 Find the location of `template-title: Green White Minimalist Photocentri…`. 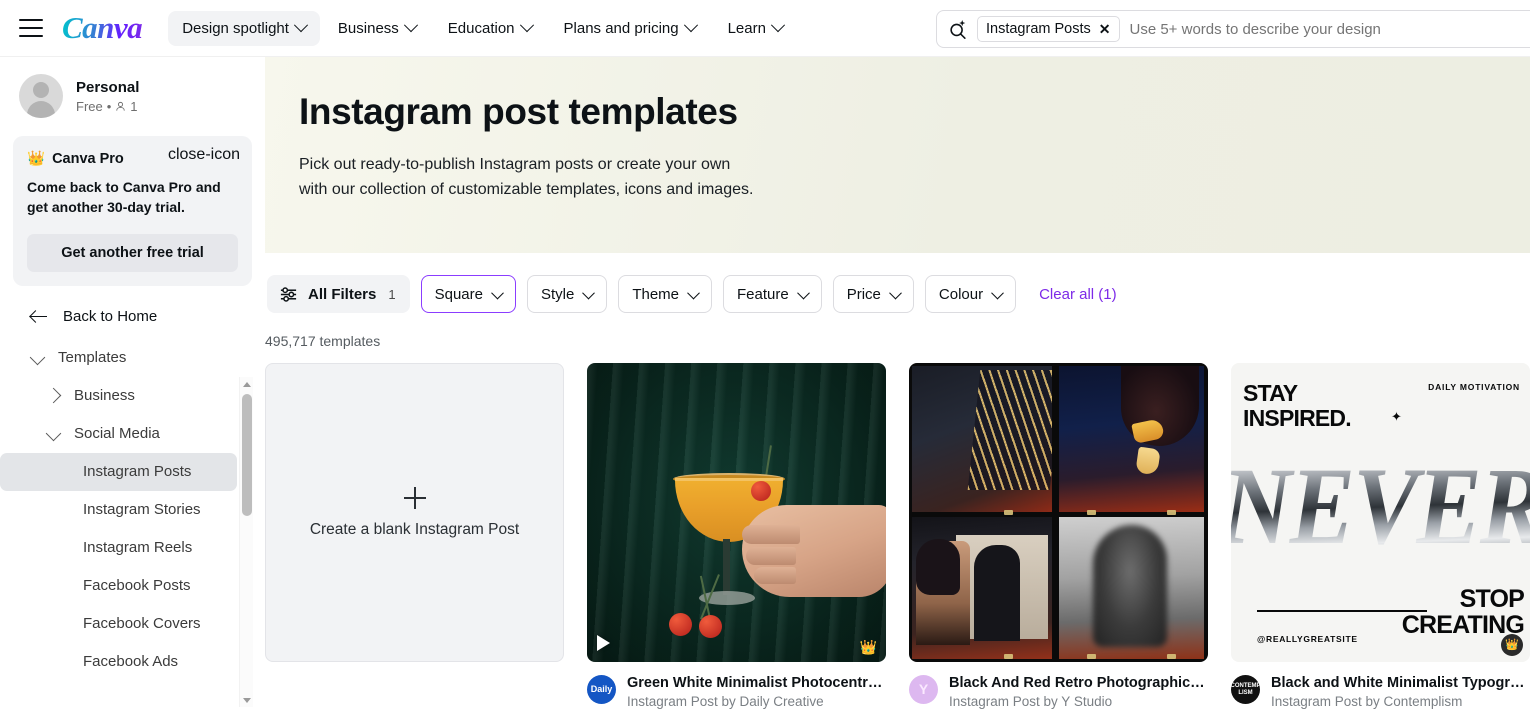

template-title: Green White Minimalist Photocentri… is located at coordinates (756, 683).